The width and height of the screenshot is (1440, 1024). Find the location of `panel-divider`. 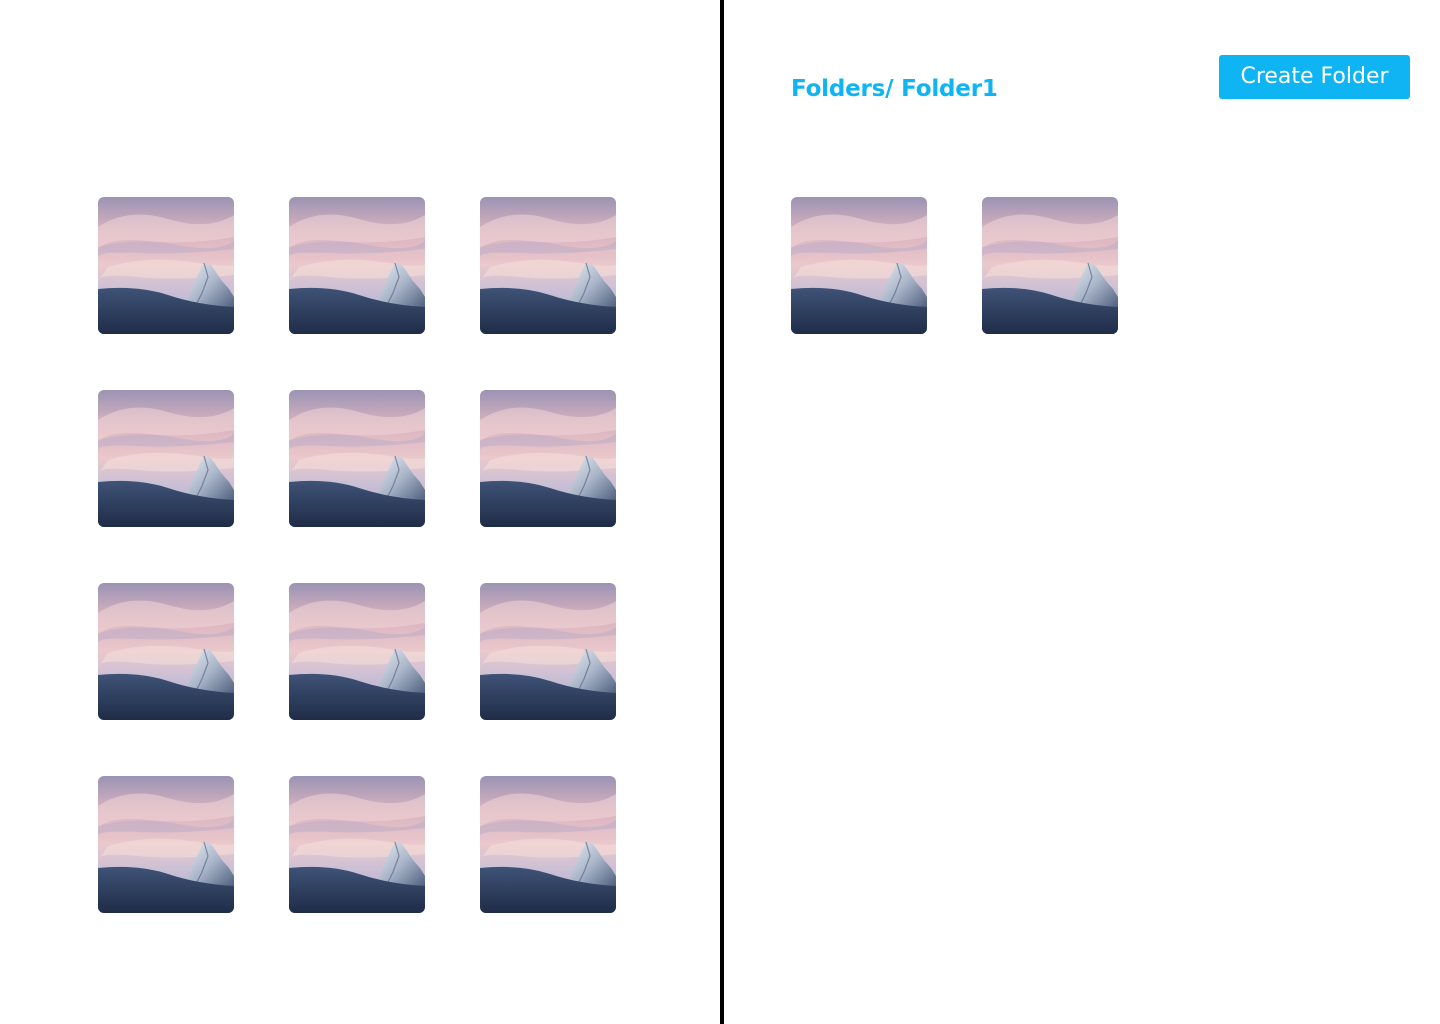

panel-divider is located at coordinates (722, 512).